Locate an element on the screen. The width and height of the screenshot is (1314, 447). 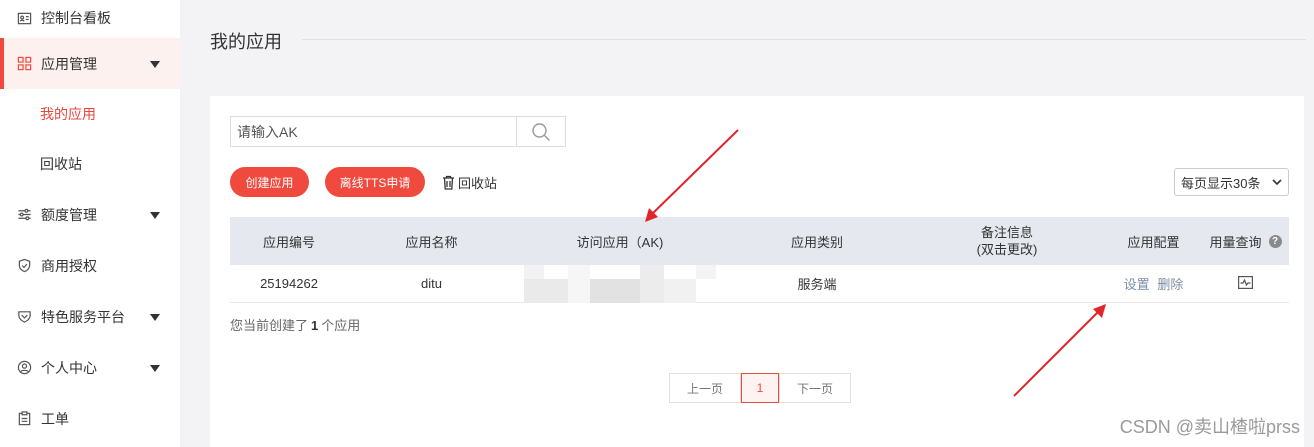
sidebar-item-dashboard: 控制台看板 is located at coordinates (90, 19).